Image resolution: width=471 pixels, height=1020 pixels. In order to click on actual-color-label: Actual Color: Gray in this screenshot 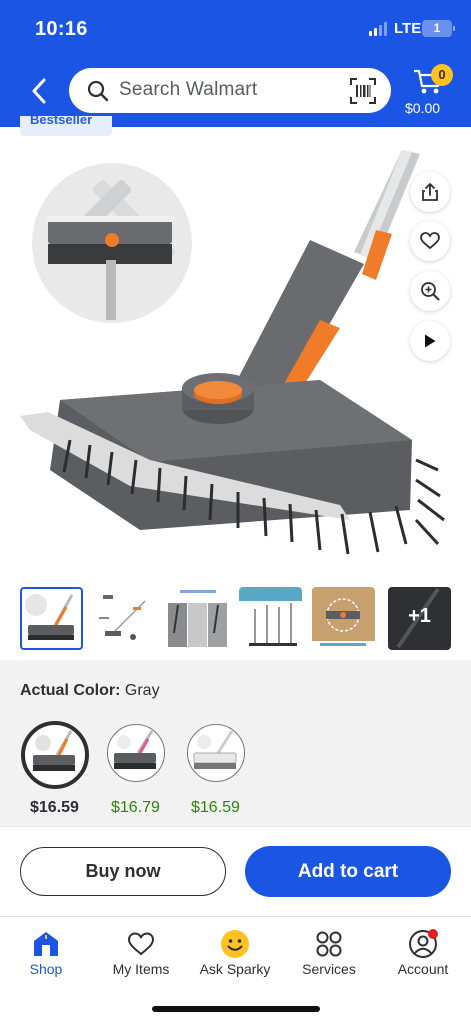, I will do `click(90, 691)`.